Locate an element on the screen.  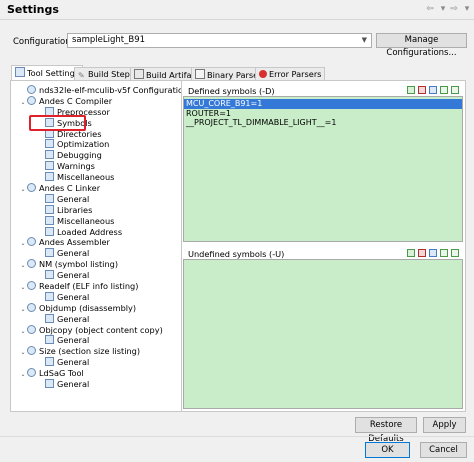
tree-item: nds32le-elf-mculib-v5f Configurations is located at coordinates (96, 90).